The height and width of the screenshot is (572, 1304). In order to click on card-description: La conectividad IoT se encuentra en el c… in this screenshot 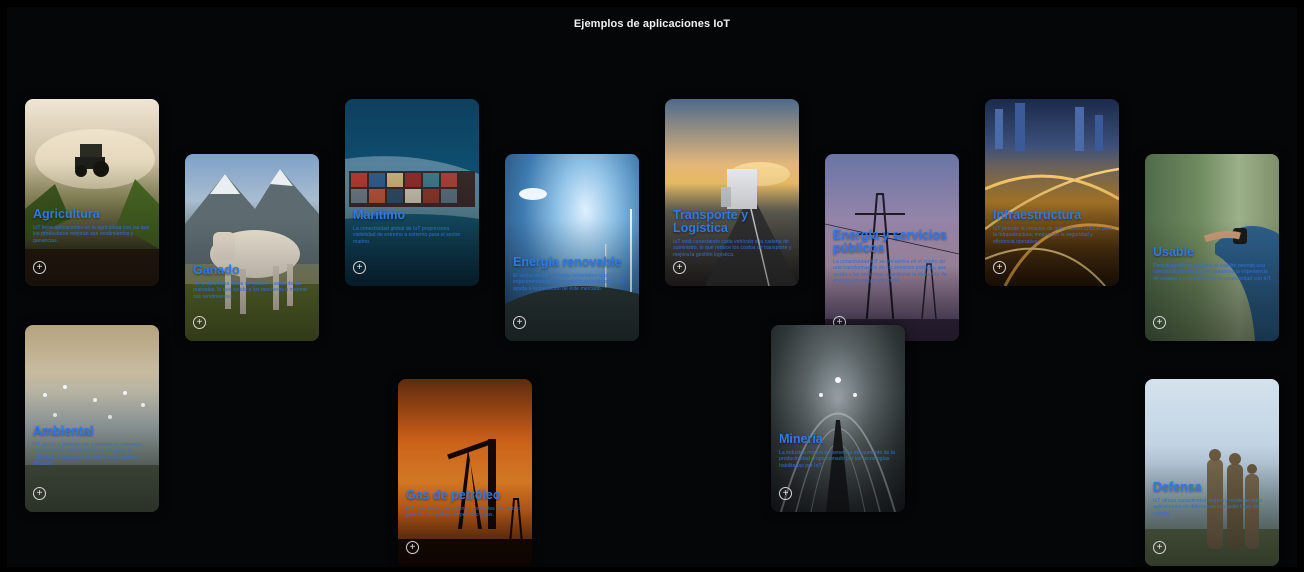, I will do `click(890, 271)`.